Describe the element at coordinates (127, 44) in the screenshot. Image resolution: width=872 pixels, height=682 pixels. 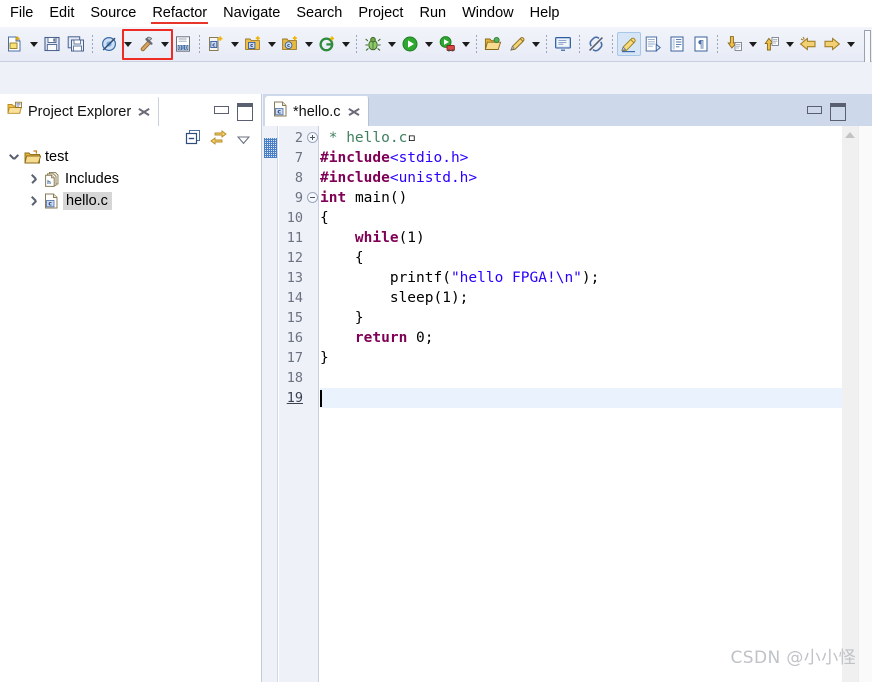
I see `skip-all-breakpoints-dropdown-arrow-icon` at that location.